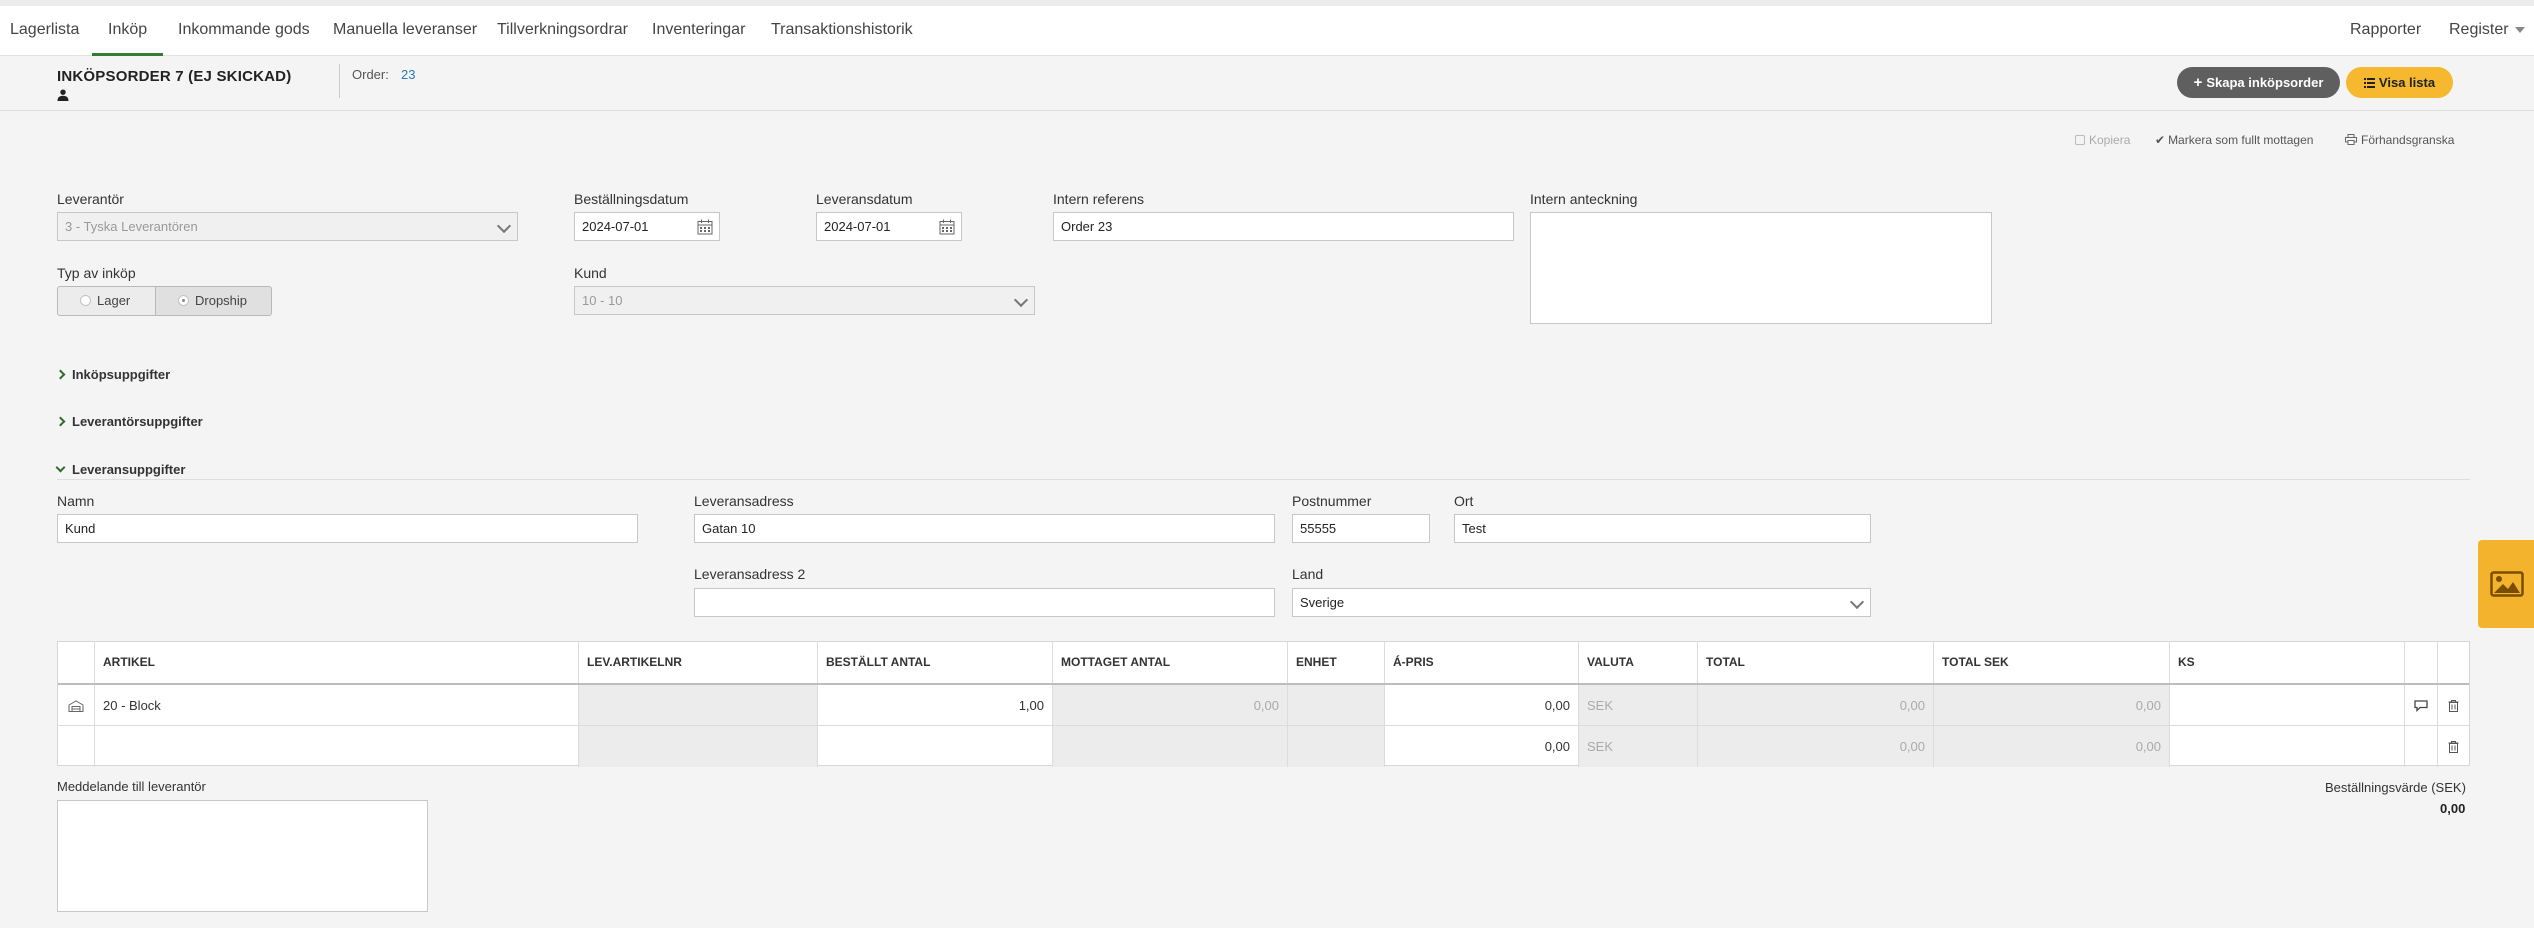 Image resolution: width=2534 pixels, height=928 pixels. Describe the element at coordinates (129, 421) in the screenshot. I see `section-supplier-details: Leverantörsuppgifter` at that location.